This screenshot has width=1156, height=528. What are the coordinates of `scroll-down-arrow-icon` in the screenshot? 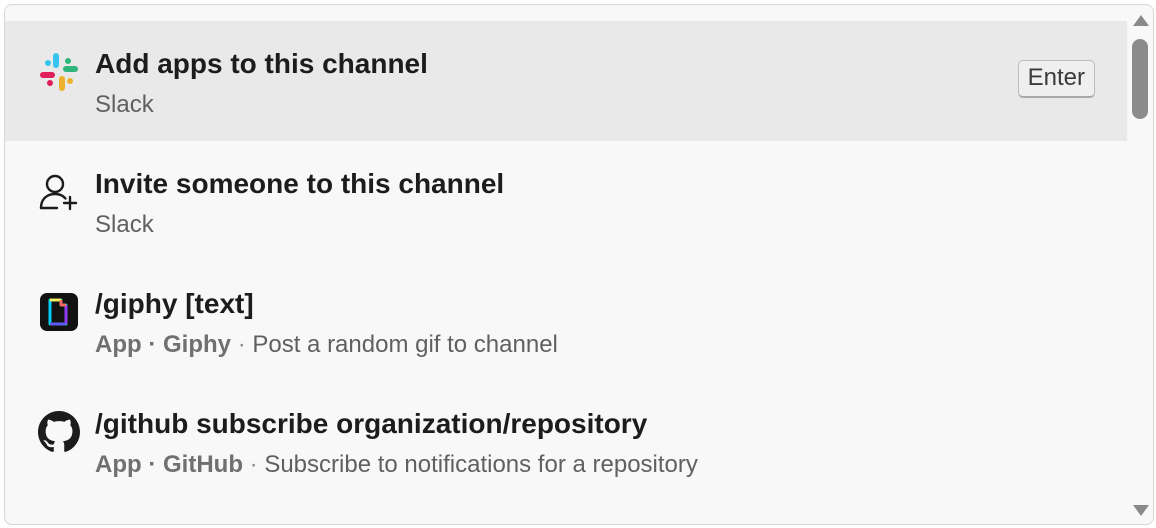 It's located at (1141, 510).